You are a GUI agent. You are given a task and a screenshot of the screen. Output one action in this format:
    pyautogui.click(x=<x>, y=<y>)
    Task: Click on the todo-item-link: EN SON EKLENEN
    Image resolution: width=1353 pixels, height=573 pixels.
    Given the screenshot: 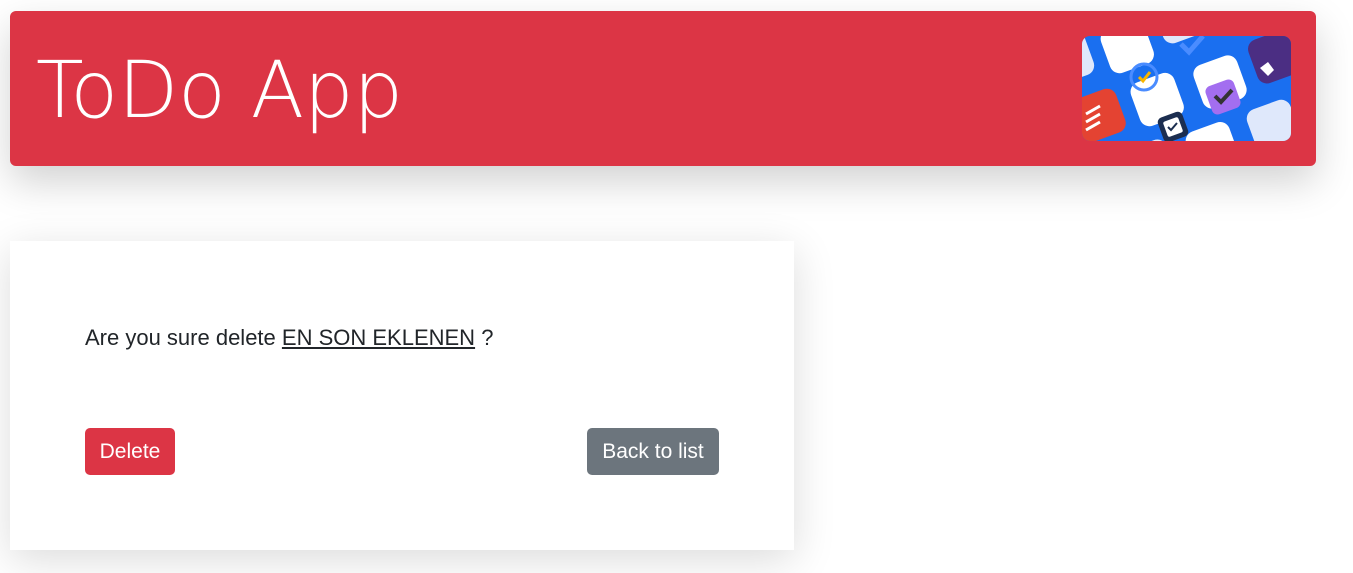 What is the action you would take?
    pyautogui.click(x=378, y=337)
    